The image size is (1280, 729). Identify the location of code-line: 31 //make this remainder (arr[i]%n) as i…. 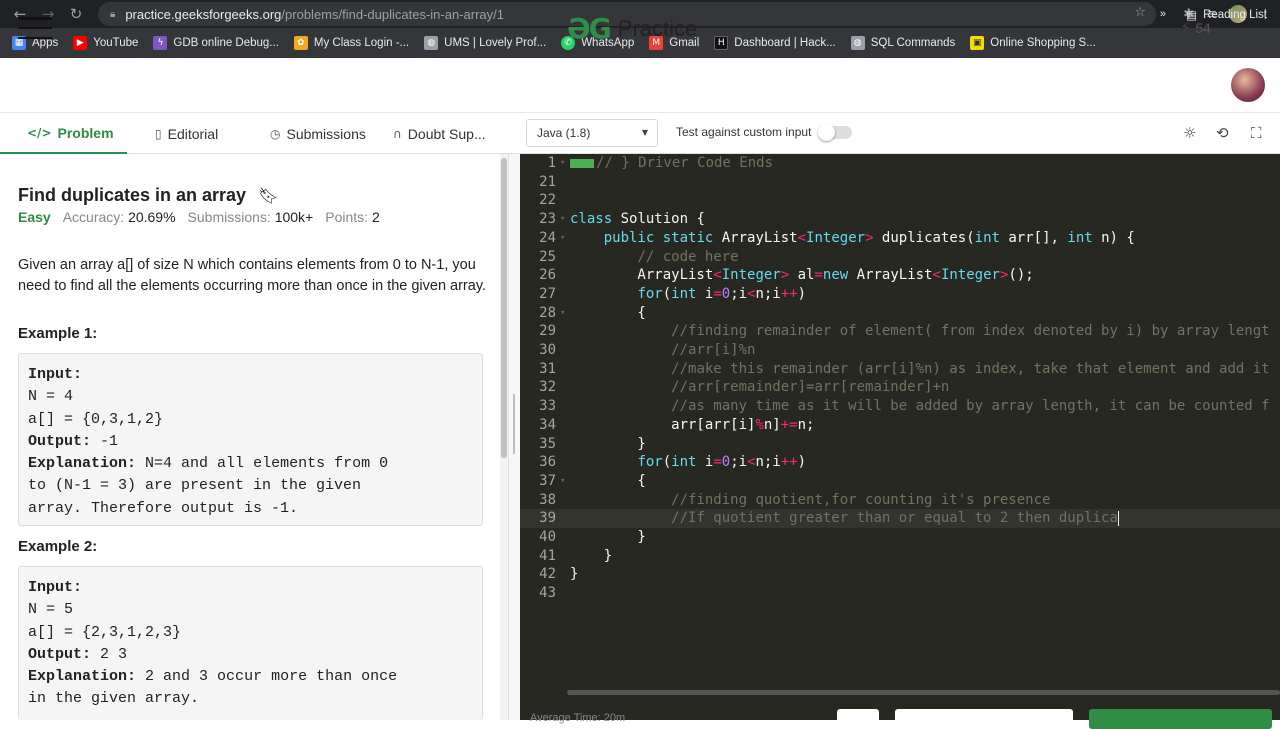
(900, 369).